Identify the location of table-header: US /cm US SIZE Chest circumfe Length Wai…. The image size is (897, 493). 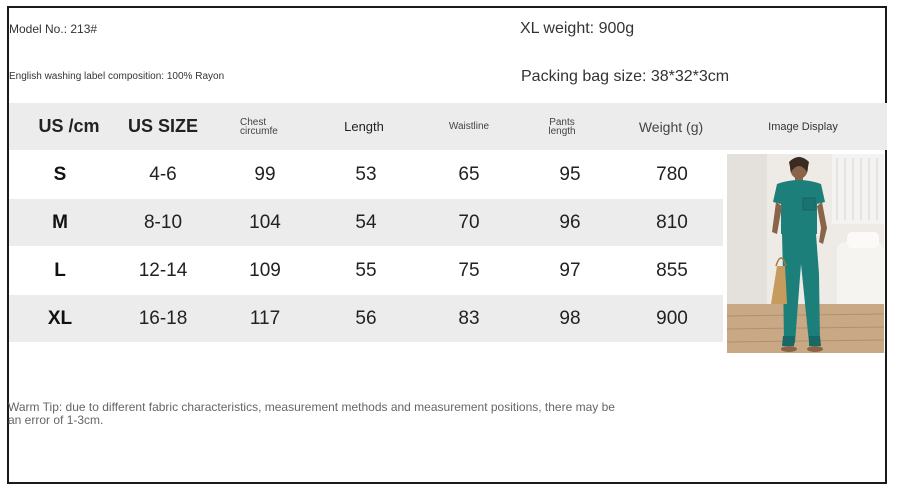
(448, 126).